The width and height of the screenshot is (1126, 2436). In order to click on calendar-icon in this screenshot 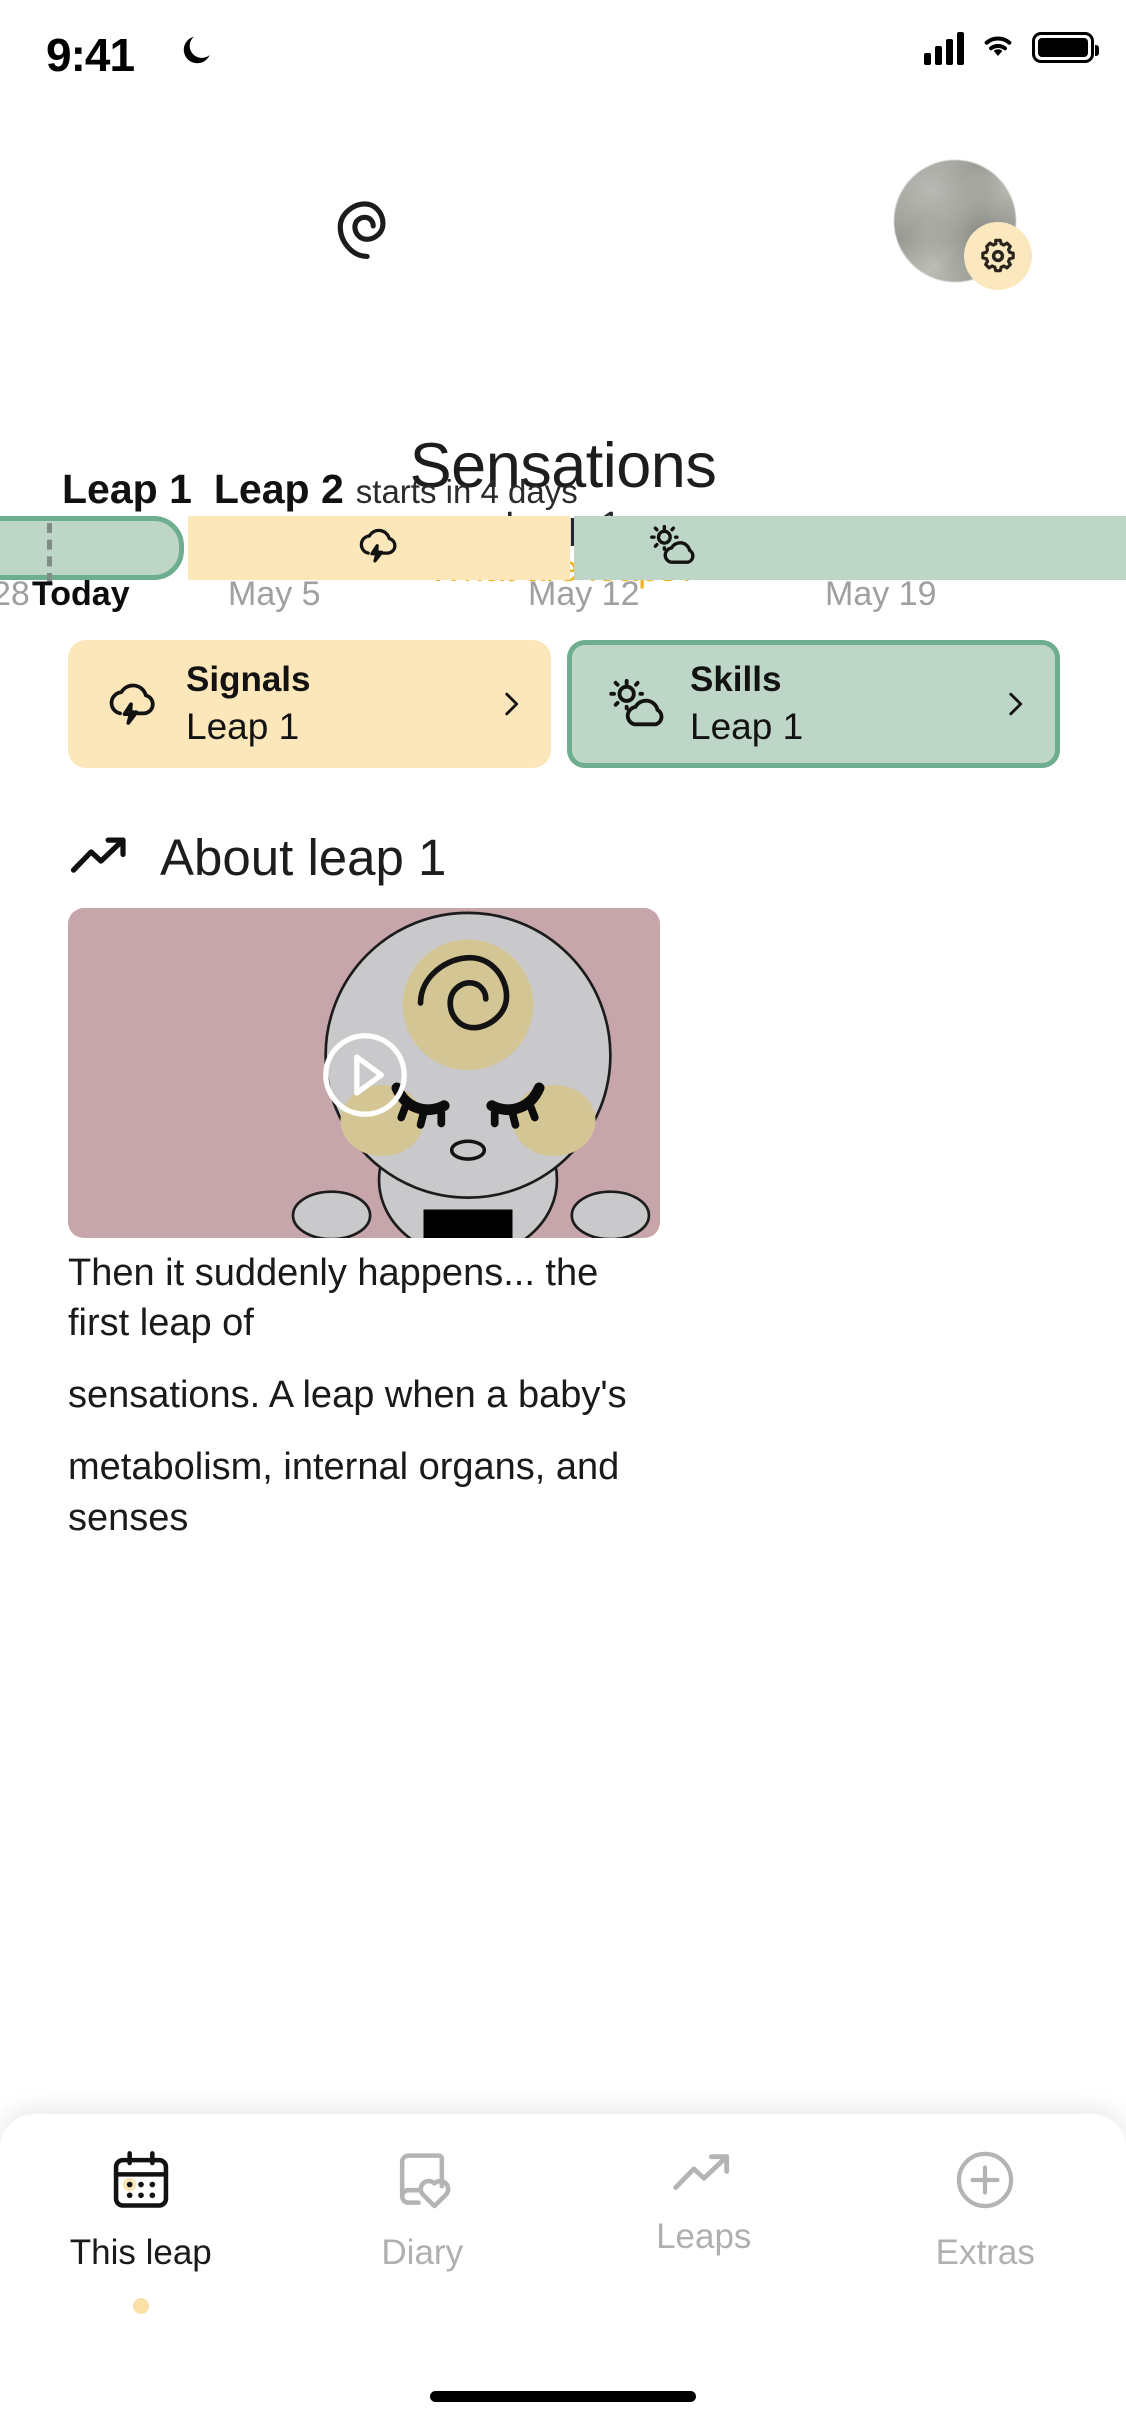, I will do `click(141, 2182)`.